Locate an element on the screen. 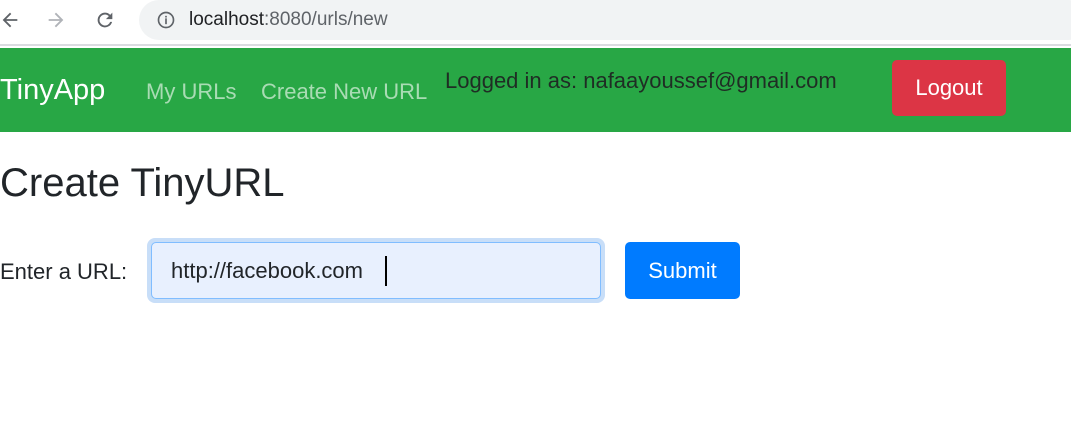 The height and width of the screenshot is (424, 1071). logged-in-text: Logged in as: nafaayoussef@gmail.com is located at coordinates (641, 80).